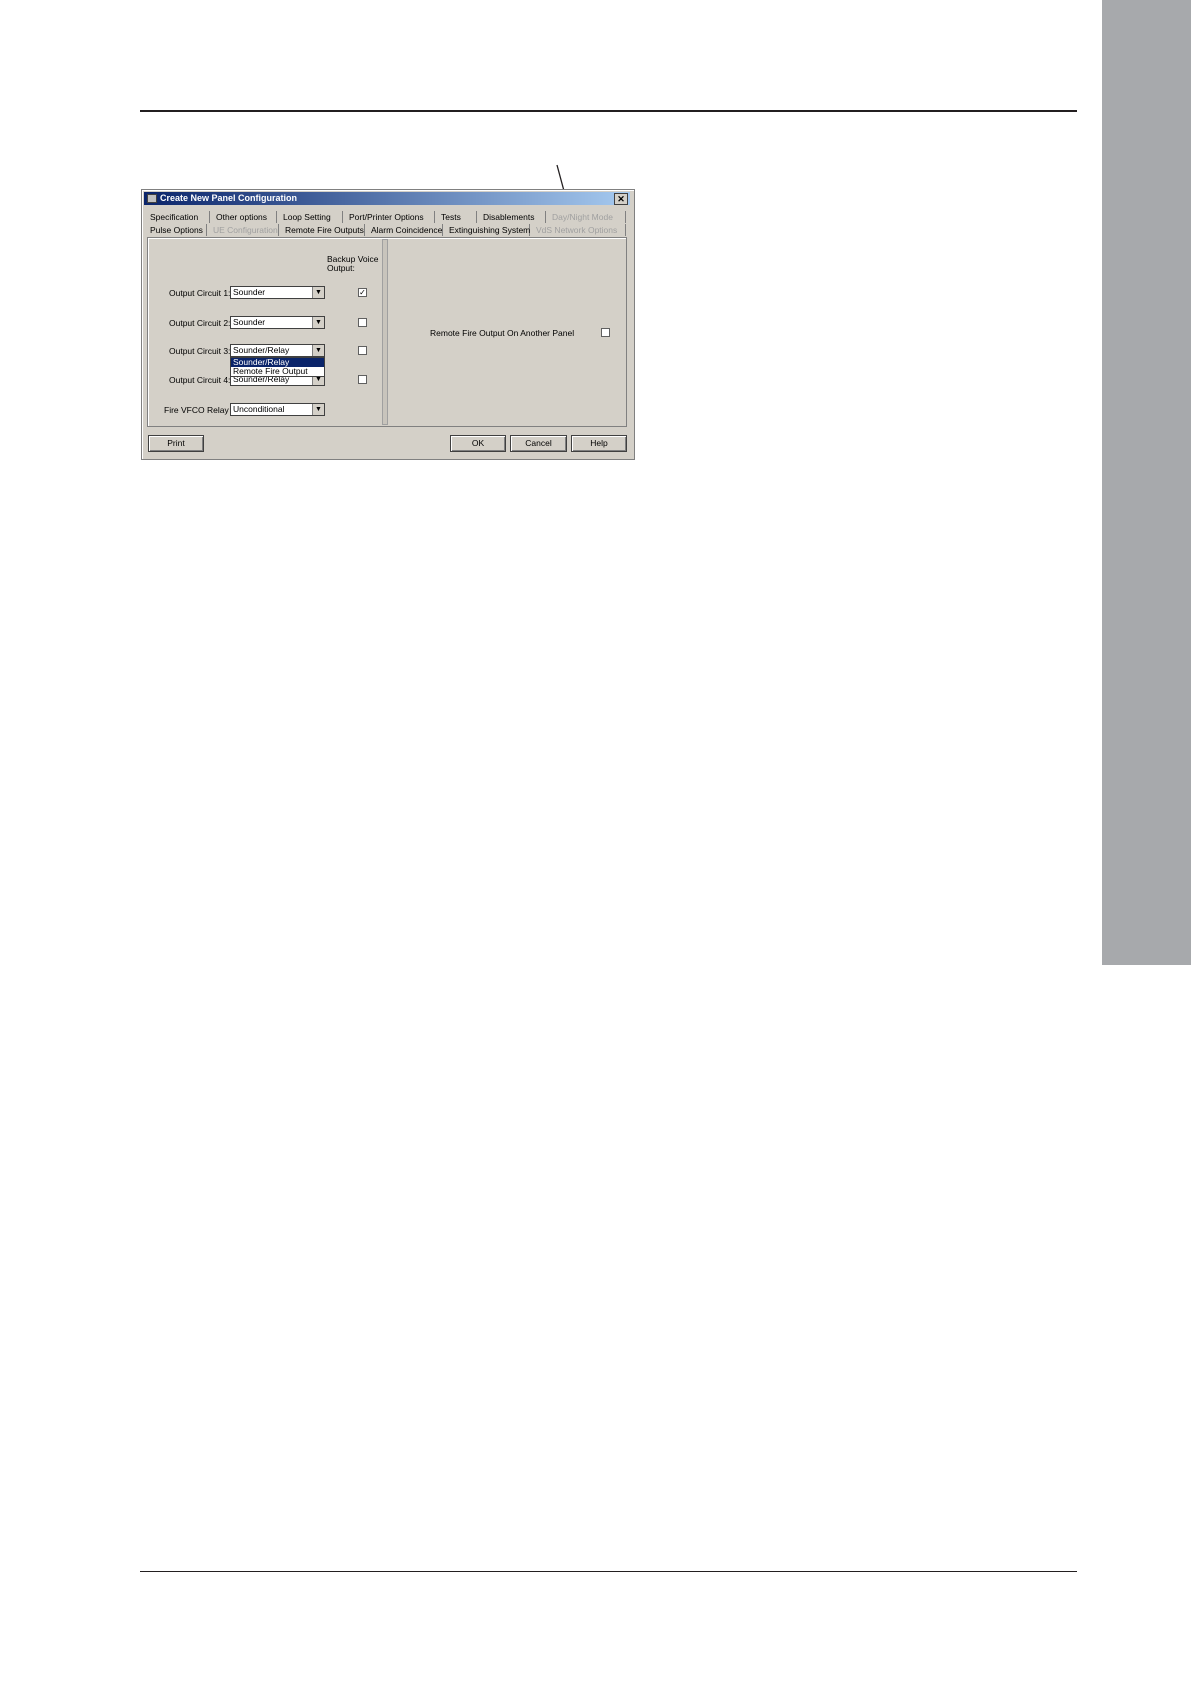 This screenshot has height=1684, width=1191. I want to click on fire-vfco-relay-label: Fire VFCO Relay, so click(196, 410).